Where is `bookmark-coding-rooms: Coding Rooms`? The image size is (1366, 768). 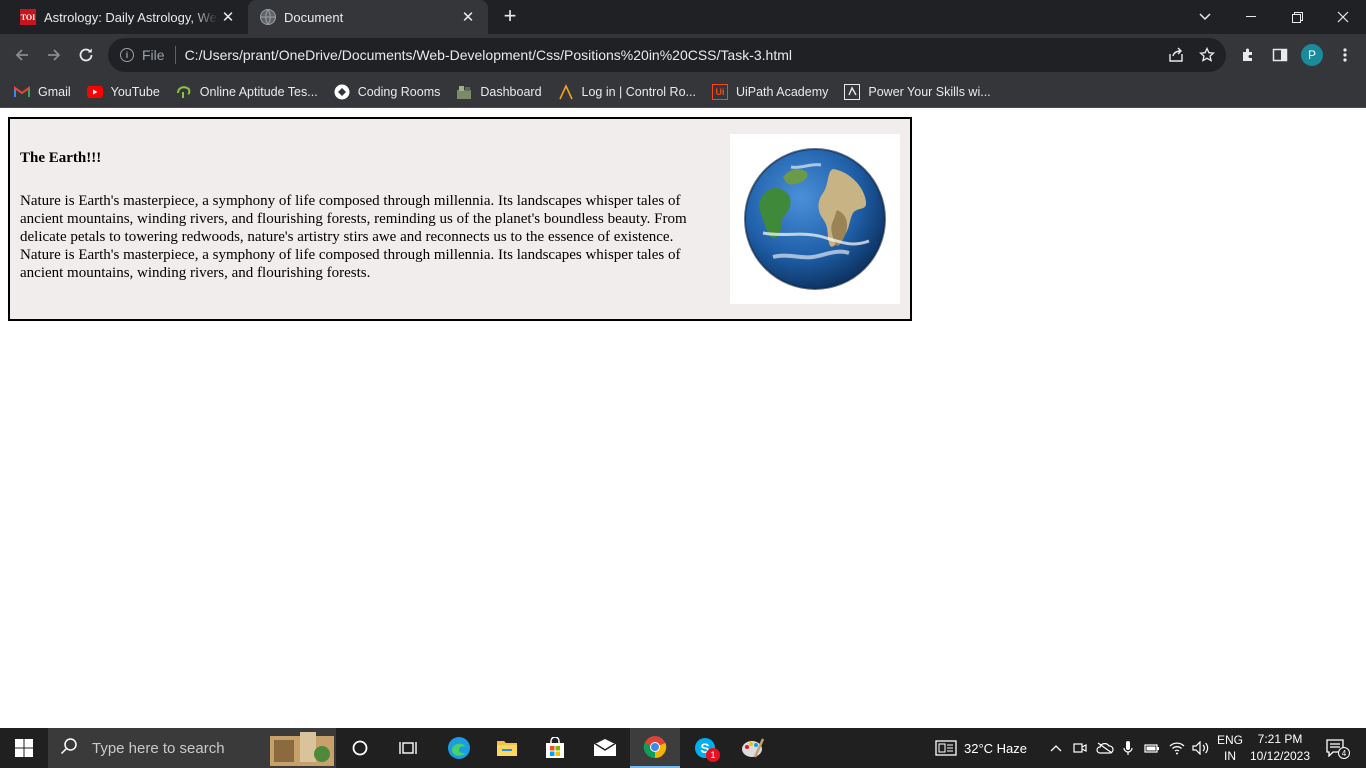 bookmark-coding-rooms: Coding Rooms is located at coordinates (387, 92).